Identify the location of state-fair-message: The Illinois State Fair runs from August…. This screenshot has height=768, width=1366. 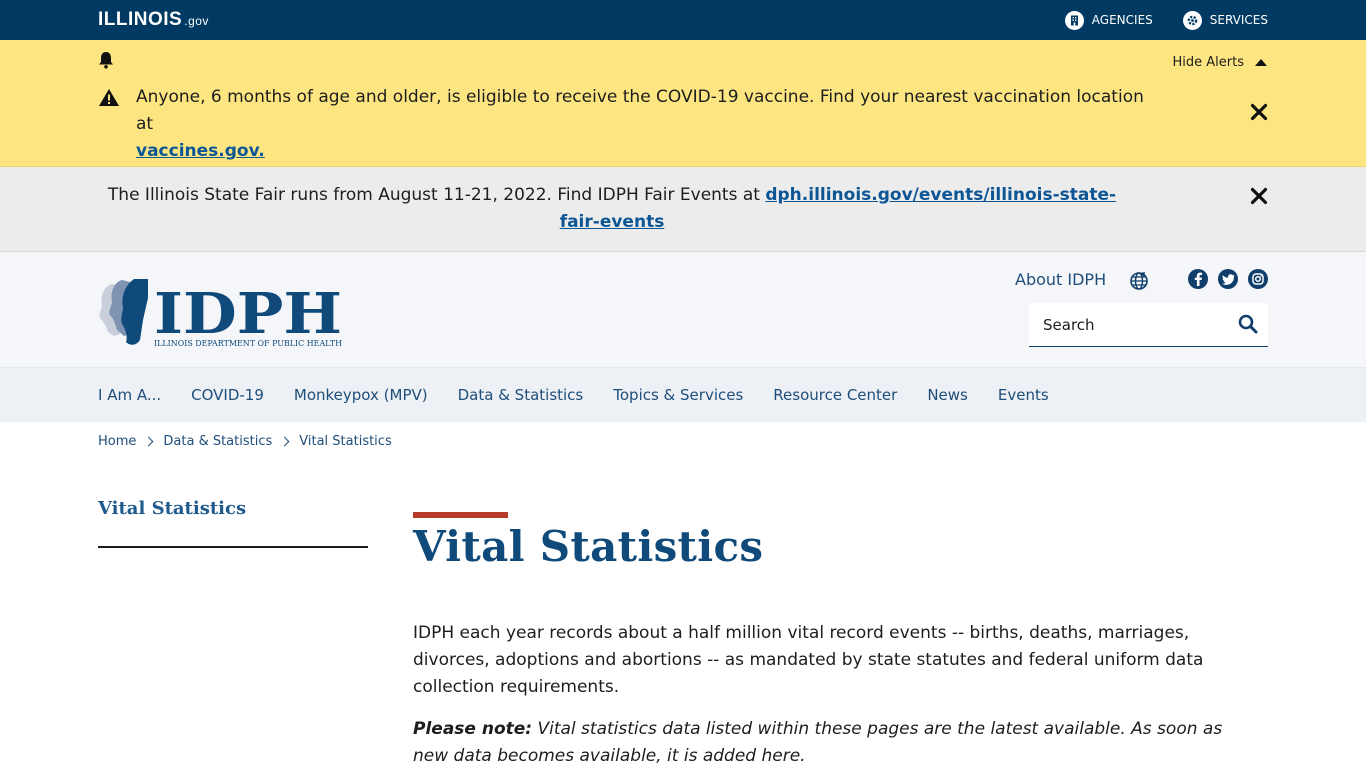
(433, 195).